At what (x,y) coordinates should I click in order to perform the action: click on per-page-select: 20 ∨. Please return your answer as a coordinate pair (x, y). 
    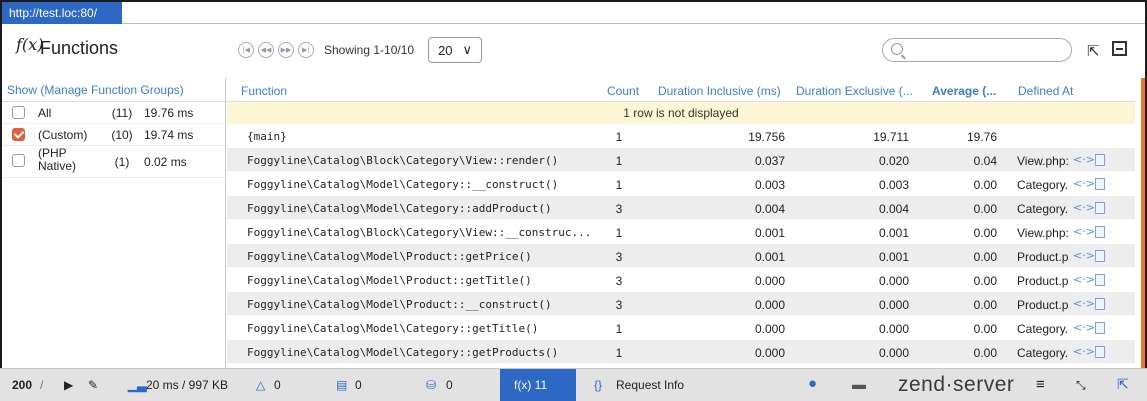
    Looking at the image, I should click on (455, 50).